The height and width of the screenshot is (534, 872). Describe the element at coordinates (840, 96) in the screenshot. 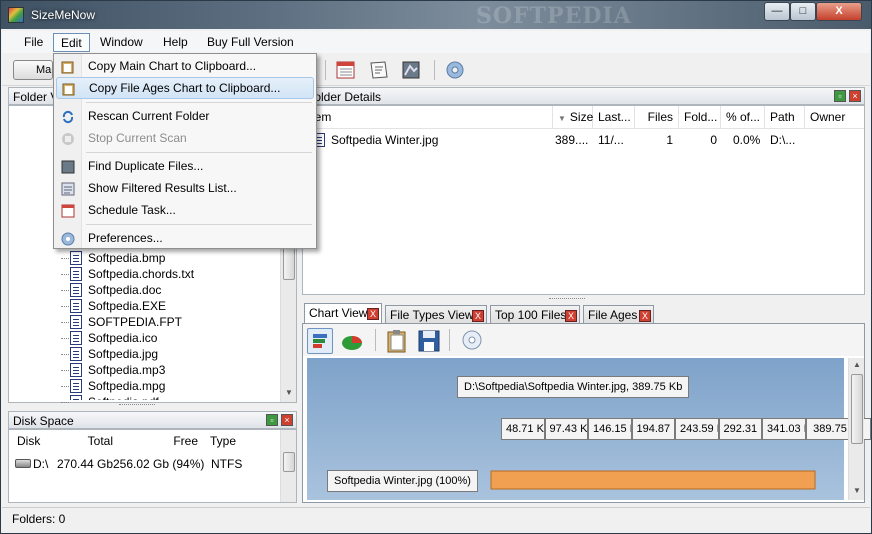

I see `folder-details-maximize-icon: ▫` at that location.